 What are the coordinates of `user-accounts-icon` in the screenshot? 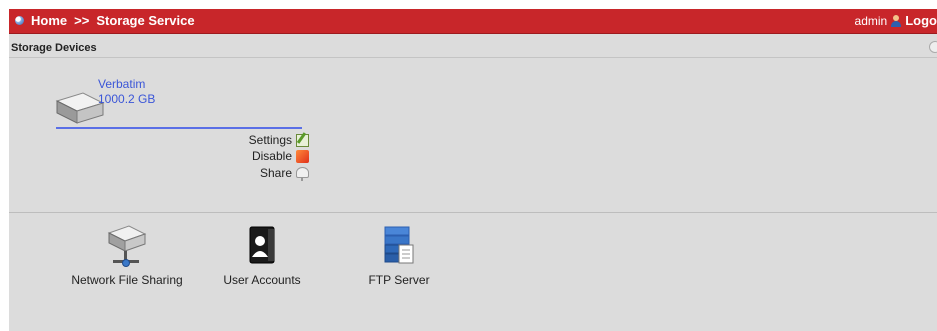 It's located at (262, 245).